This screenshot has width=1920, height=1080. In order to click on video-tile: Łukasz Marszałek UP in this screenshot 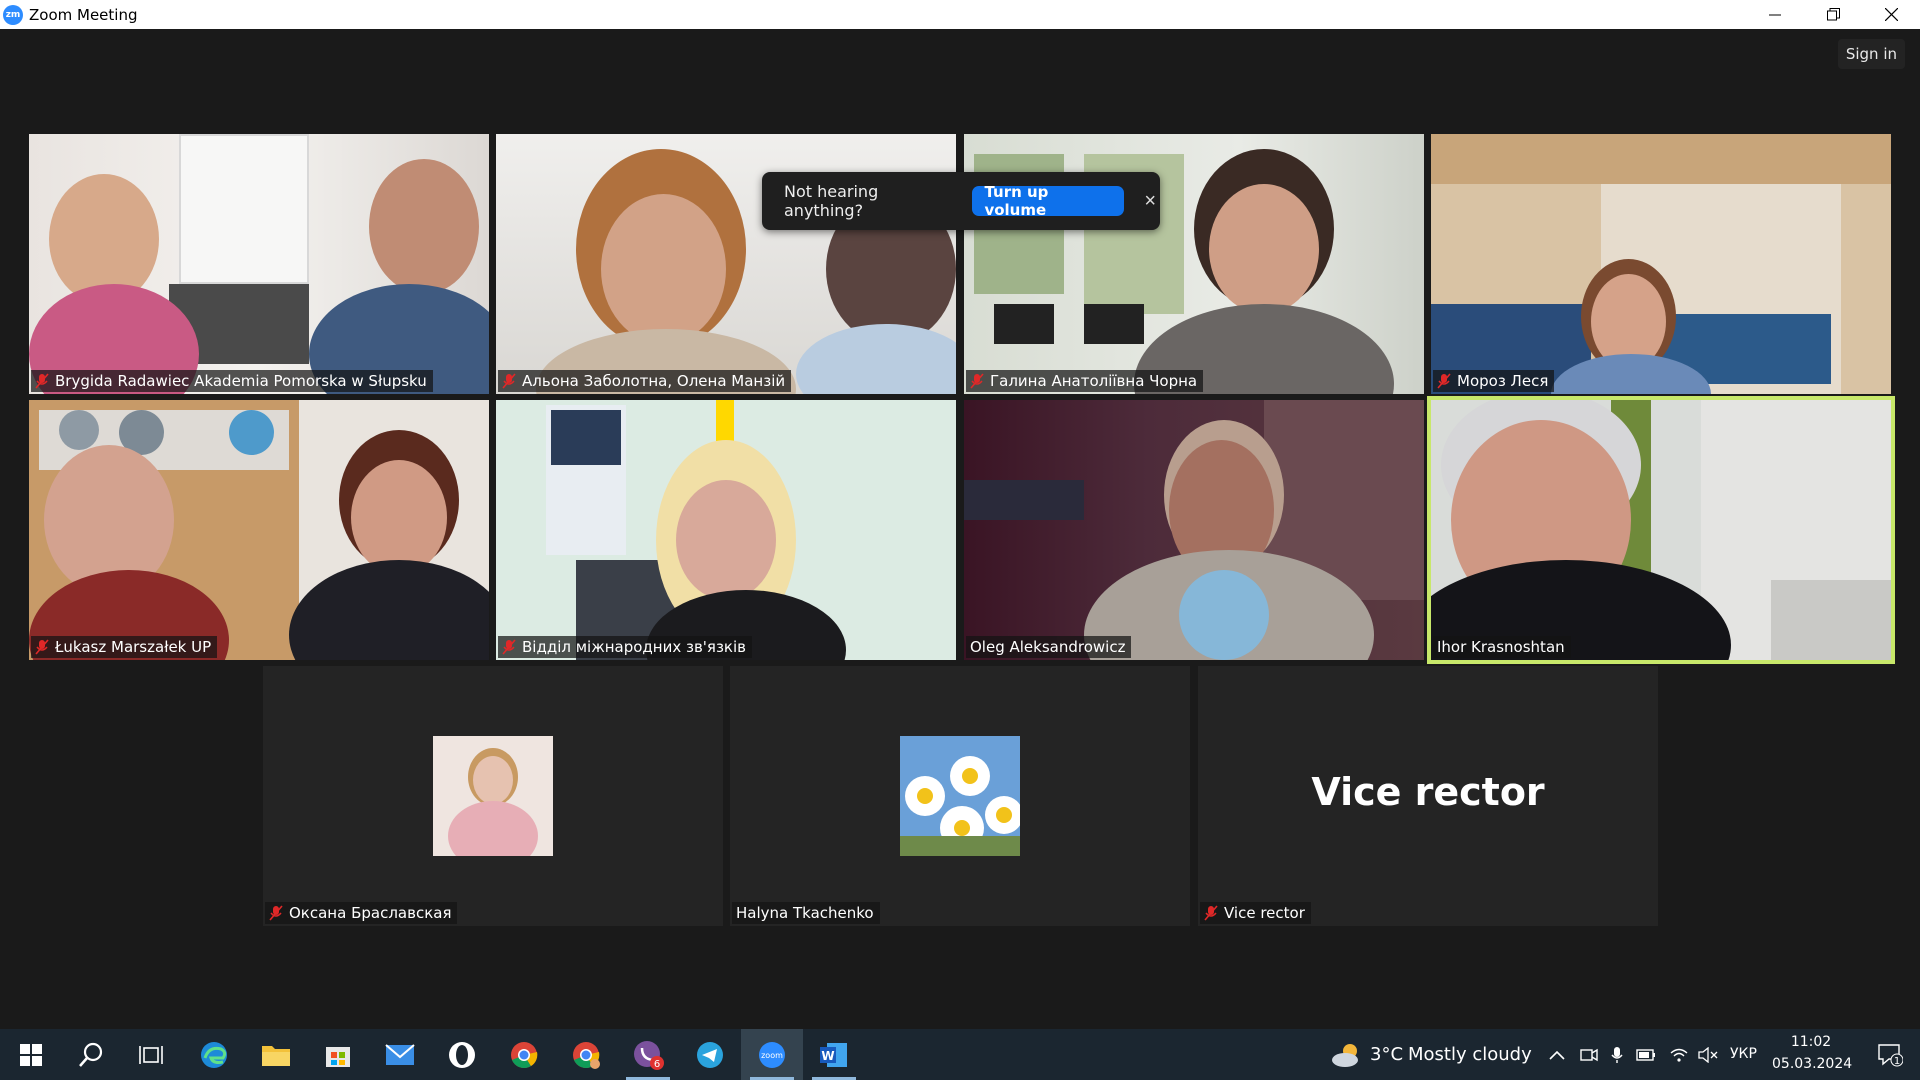, I will do `click(259, 530)`.